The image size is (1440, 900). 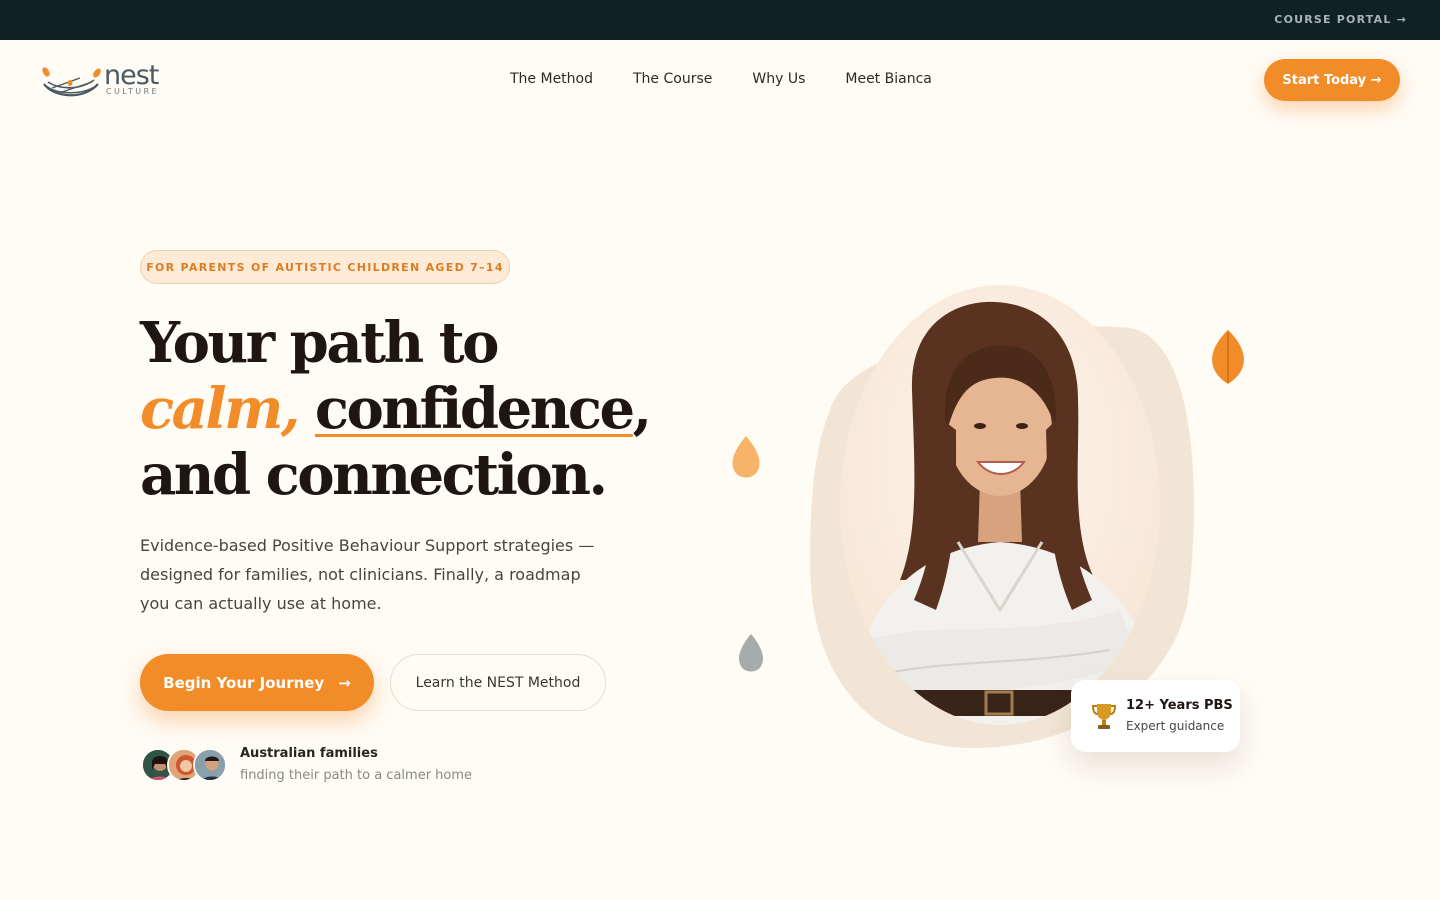 What do you see at coordinates (309, 753) in the screenshot?
I see `social-proof-title: Australian families` at bounding box center [309, 753].